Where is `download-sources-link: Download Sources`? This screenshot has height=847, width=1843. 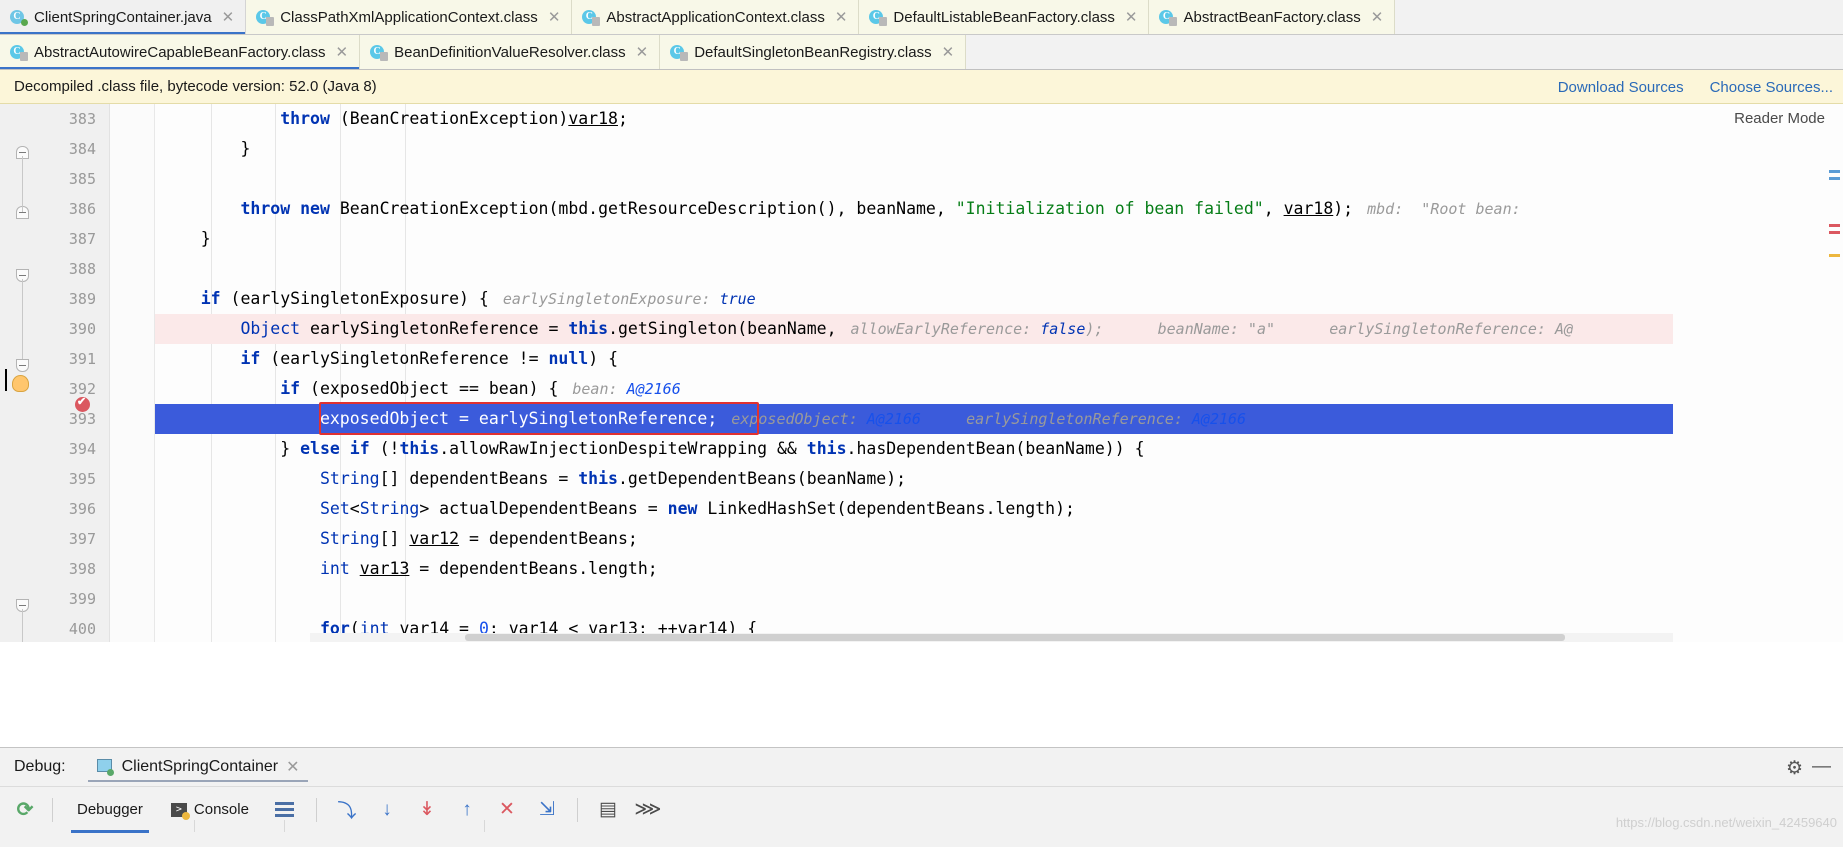
download-sources-link: Download Sources is located at coordinates (1621, 87).